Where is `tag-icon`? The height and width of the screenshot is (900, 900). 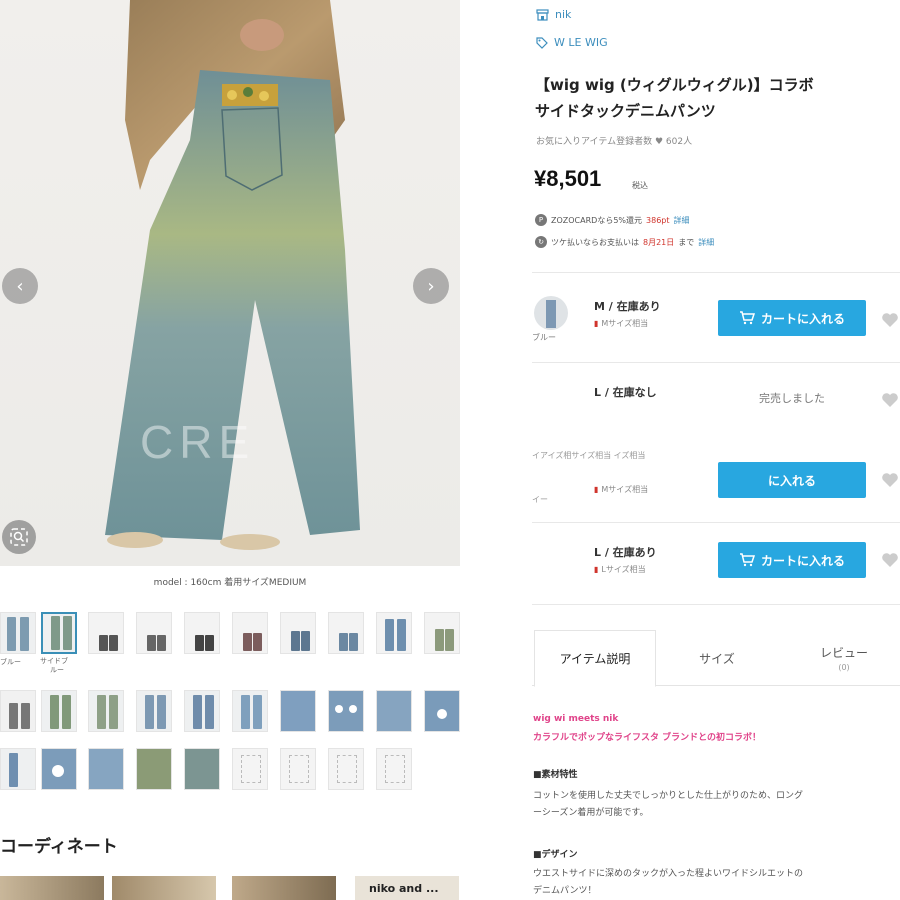
tag-icon is located at coordinates (542, 42).